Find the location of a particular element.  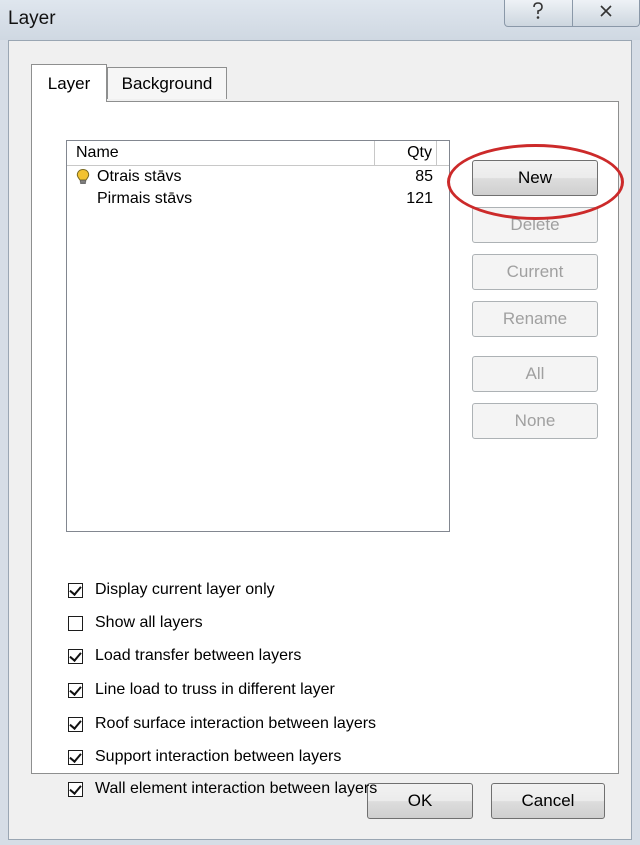

option-display-current-layer-only: Display current layer only is located at coordinates (171, 590).